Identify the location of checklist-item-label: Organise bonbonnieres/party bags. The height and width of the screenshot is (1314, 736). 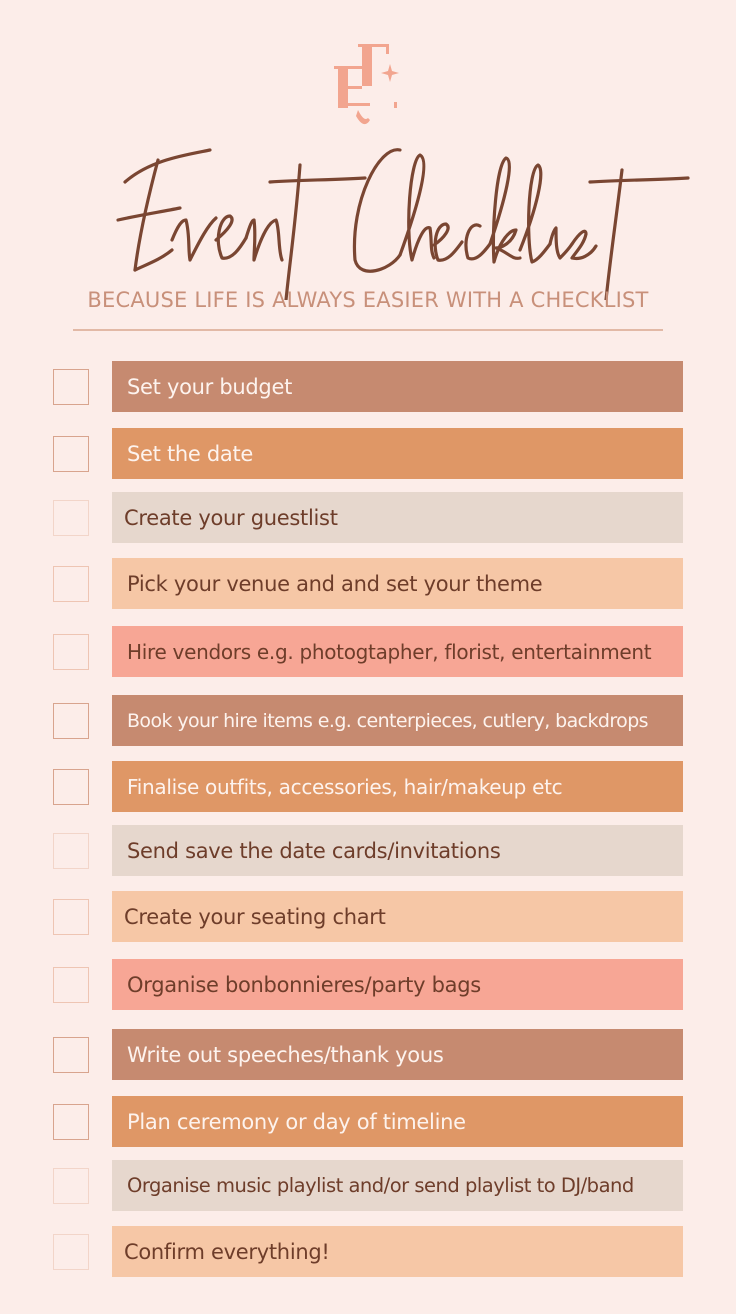
(397, 984).